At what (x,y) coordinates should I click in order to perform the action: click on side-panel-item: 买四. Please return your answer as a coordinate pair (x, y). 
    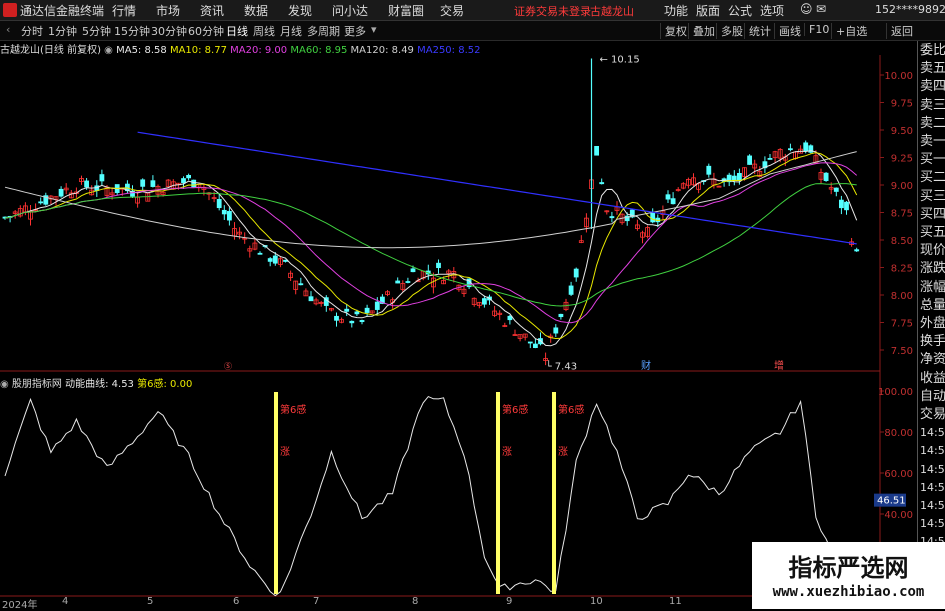
    Looking at the image, I should click on (932, 214).